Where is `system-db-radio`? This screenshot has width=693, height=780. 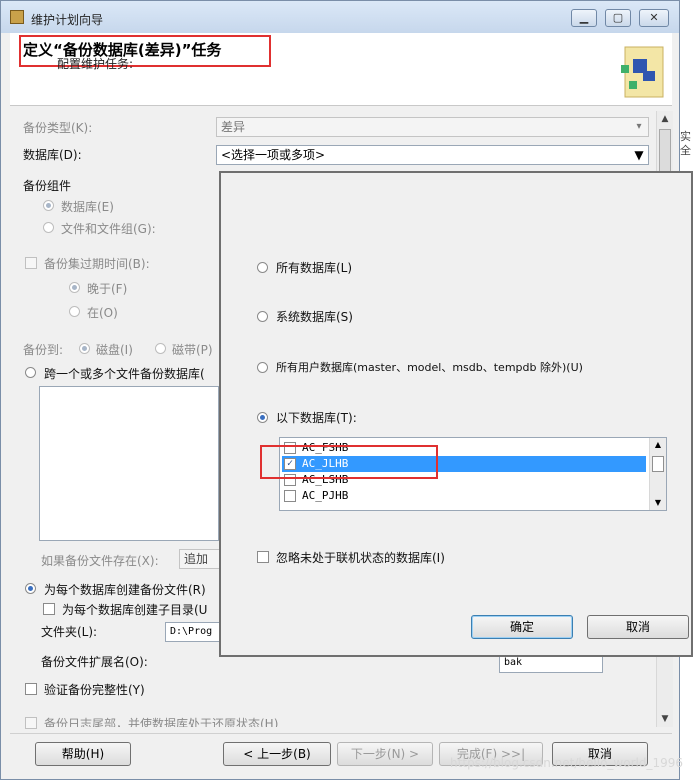
system-db-radio is located at coordinates (262, 316).